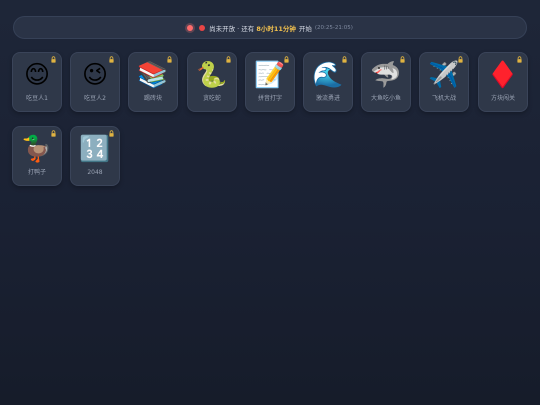 The height and width of the screenshot is (405, 540). Describe the element at coordinates (37, 98) in the screenshot. I see `game-label: 吃豆人1` at that location.